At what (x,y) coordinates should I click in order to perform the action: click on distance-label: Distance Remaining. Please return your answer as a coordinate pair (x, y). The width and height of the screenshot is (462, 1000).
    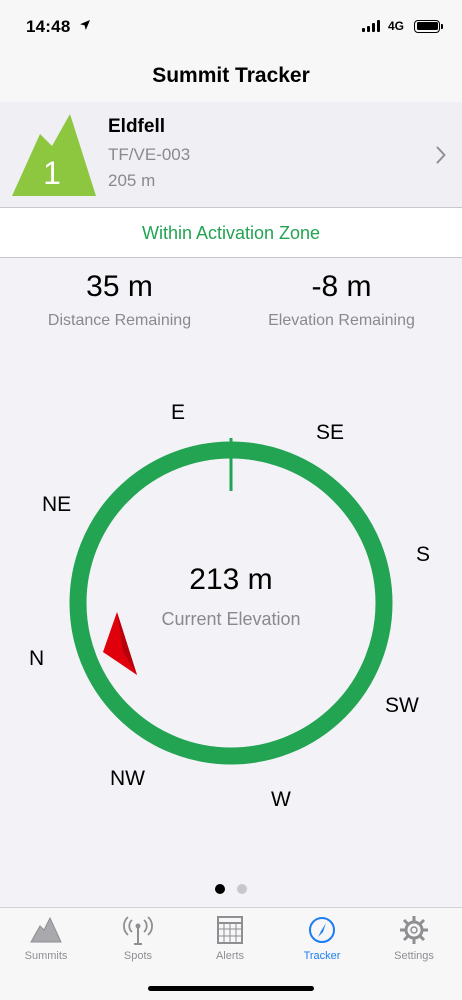
    Looking at the image, I should click on (119, 320).